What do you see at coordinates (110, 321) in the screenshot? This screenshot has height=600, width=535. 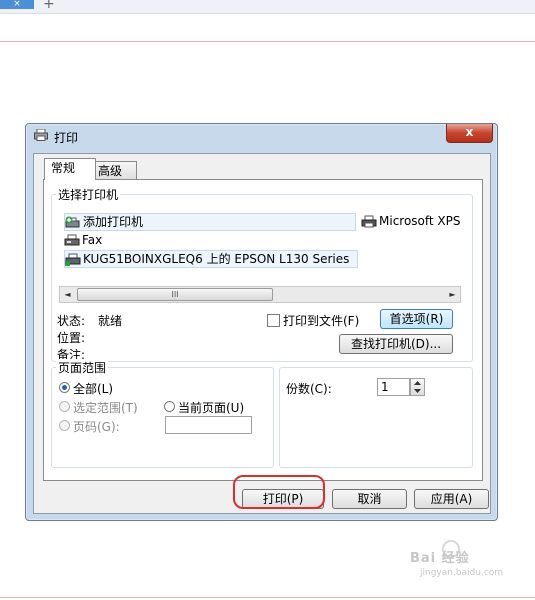 I see `status-value: 就绪` at bounding box center [110, 321].